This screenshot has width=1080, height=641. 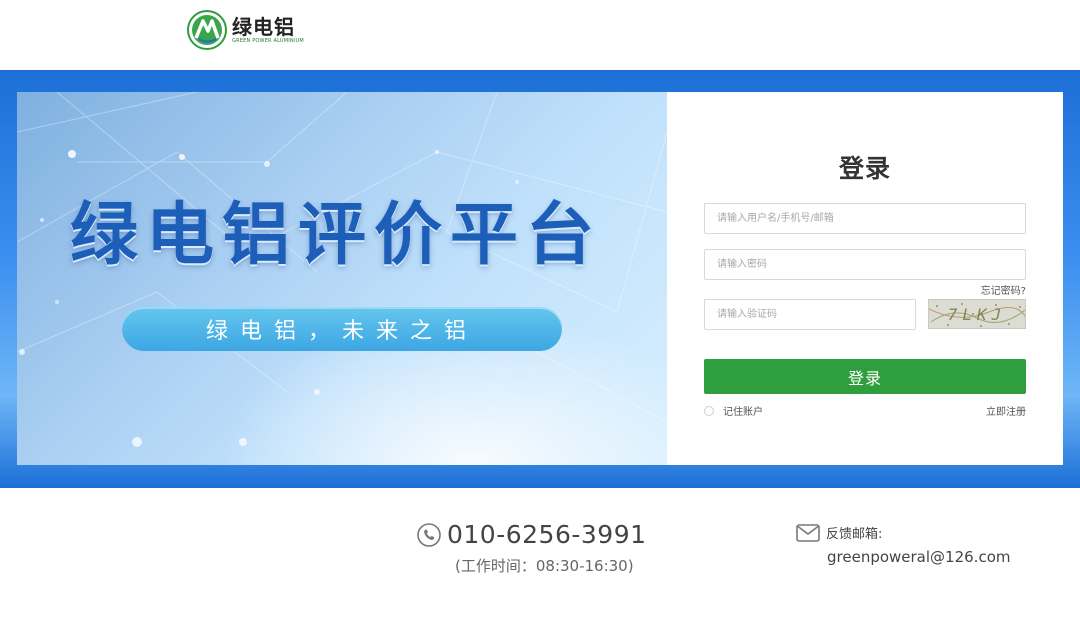 I want to click on banner-title: 绿电铝评价平台, so click(x=336, y=235).